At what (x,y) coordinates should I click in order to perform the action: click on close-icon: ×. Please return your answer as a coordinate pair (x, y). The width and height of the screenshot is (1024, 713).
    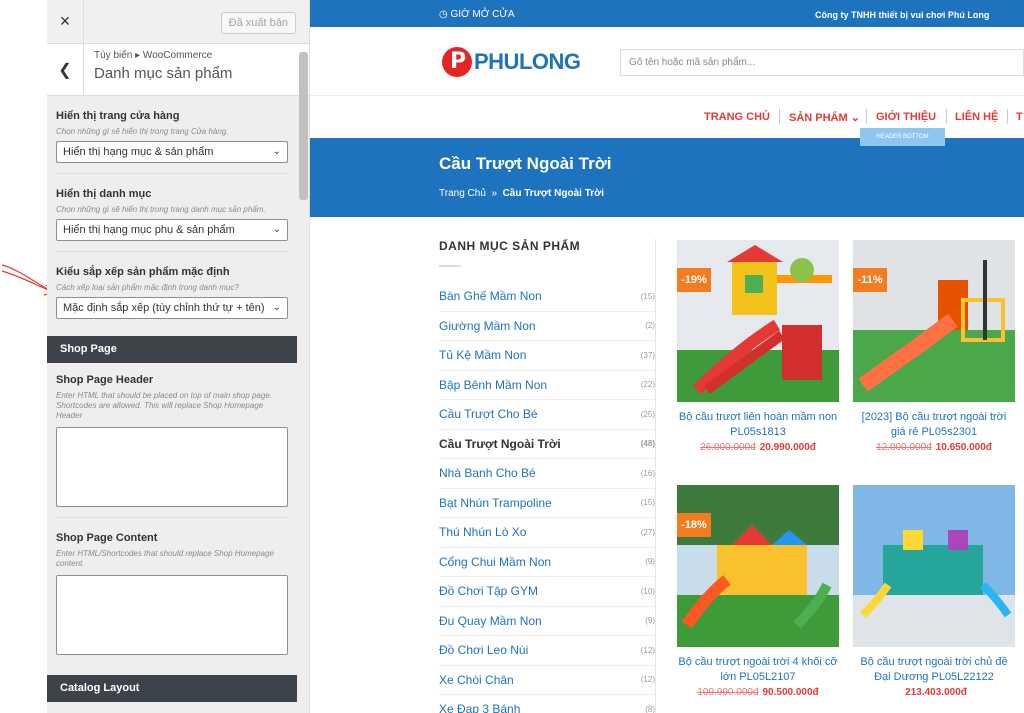
    Looking at the image, I should click on (65, 22).